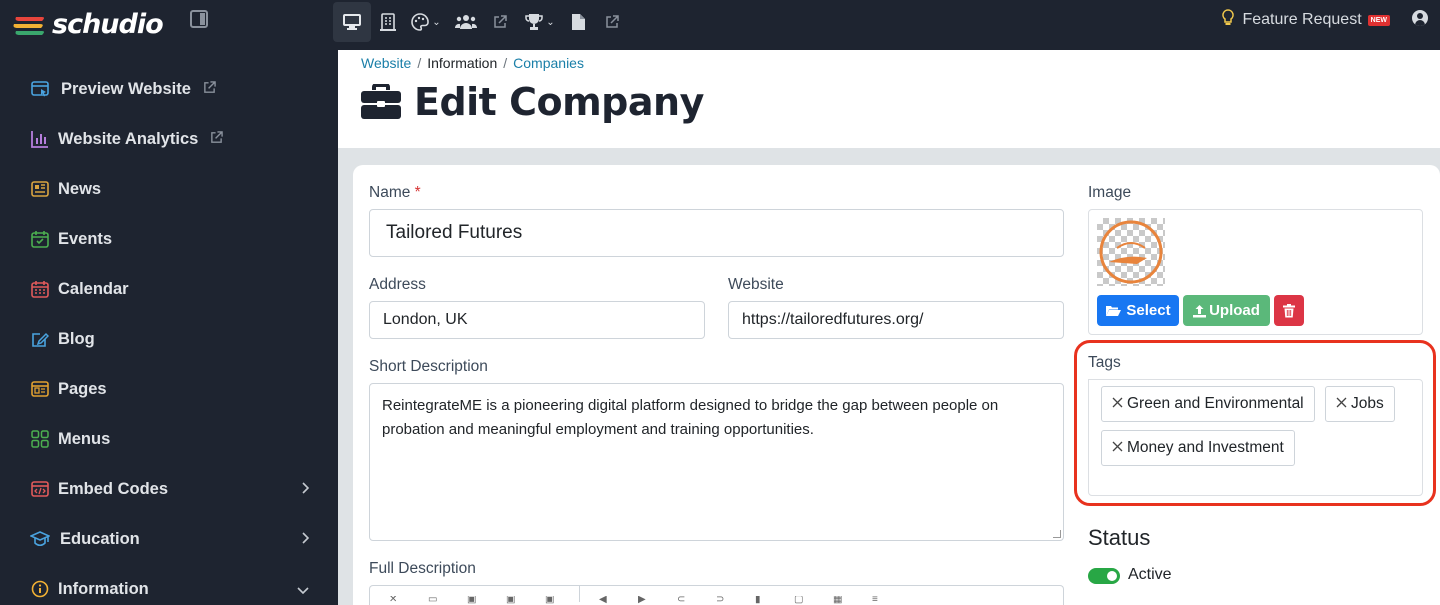 The height and width of the screenshot is (605, 1440). What do you see at coordinates (399, 600) in the screenshot?
I see `cut-icon: ✕` at bounding box center [399, 600].